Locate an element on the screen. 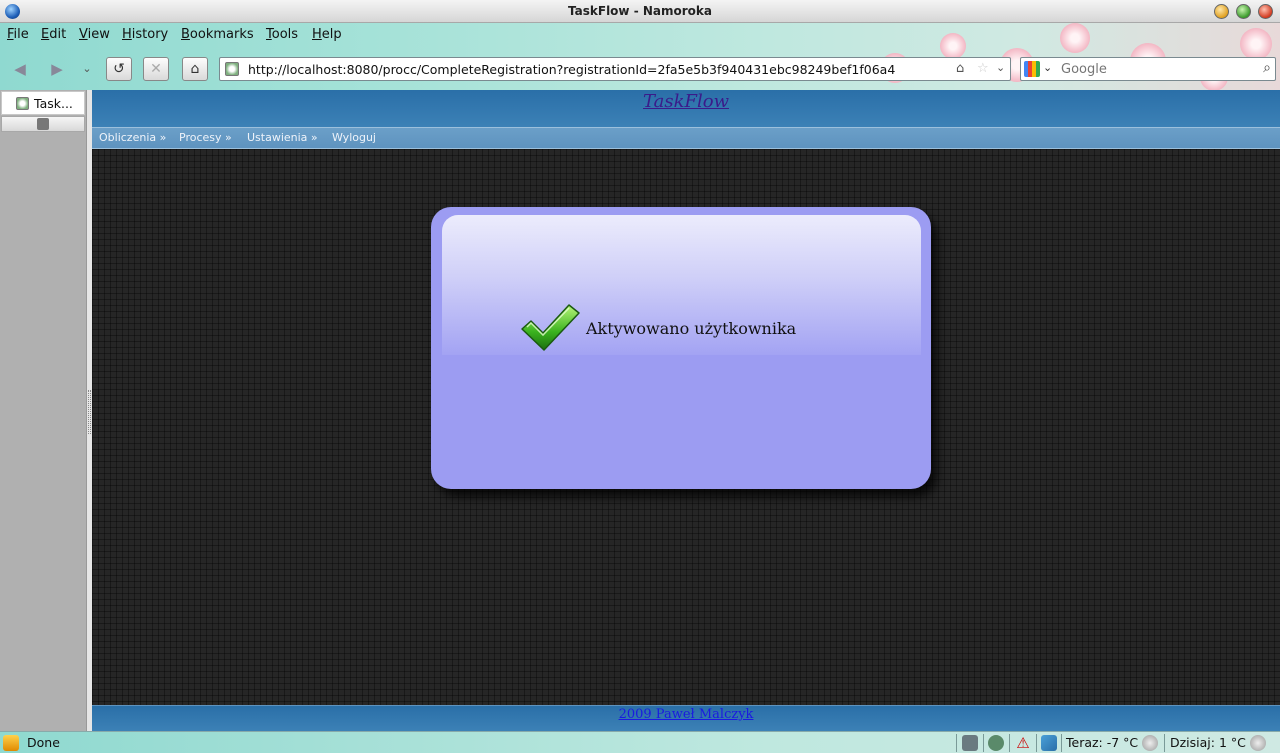 The image size is (1280, 753). search-bar: ⌄ ⌕ is located at coordinates (1148, 69).